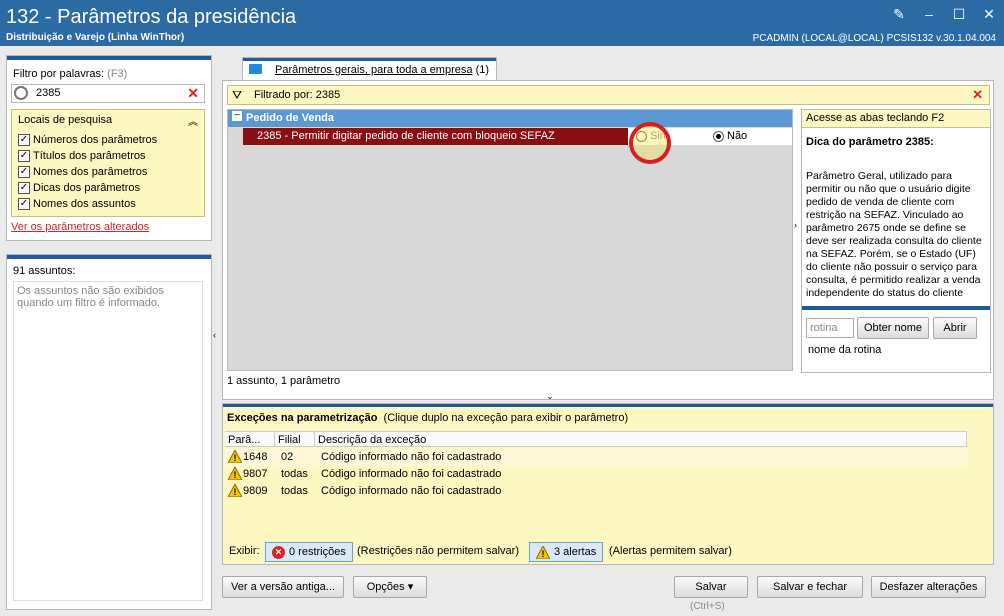 The image size is (1004, 616). What do you see at coordinates (955, 328) in the screenshot?
I see `open-button: Abrir` at bounding box center [955, 328].